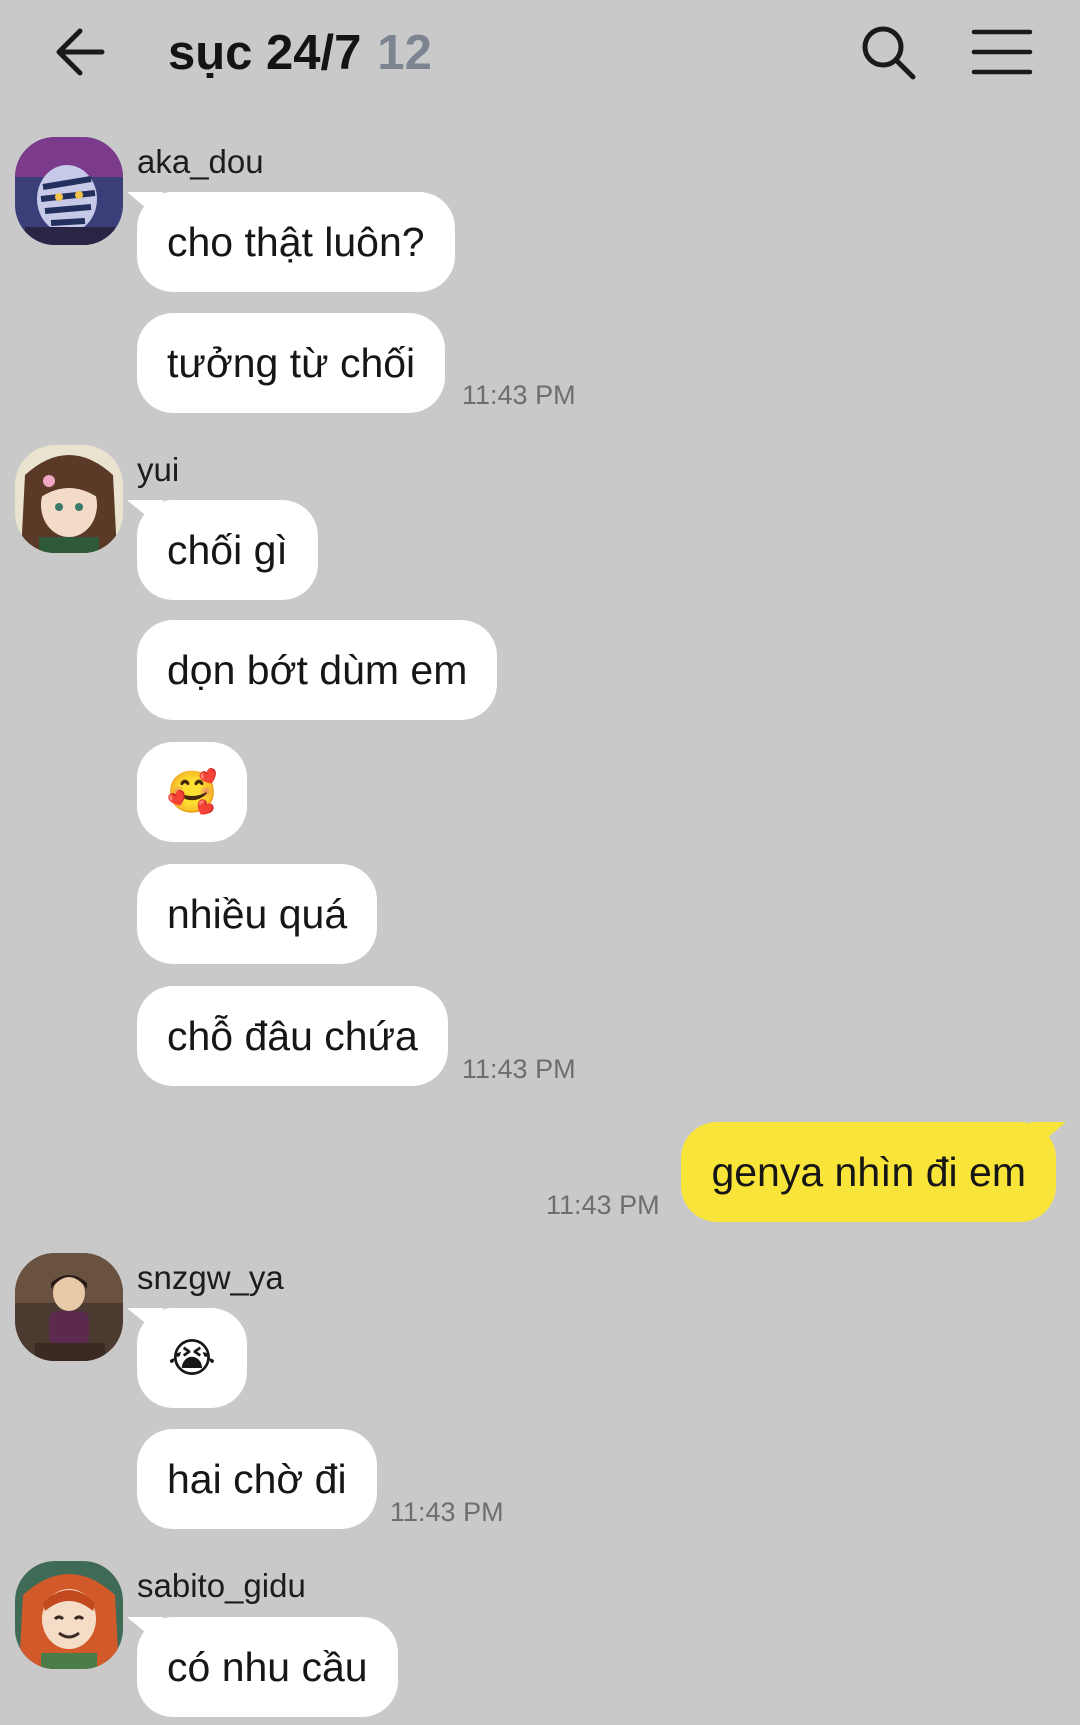 The image size is (1080, 1725). I want to click on avatar-sabito-gidu, so click(69, 1615).